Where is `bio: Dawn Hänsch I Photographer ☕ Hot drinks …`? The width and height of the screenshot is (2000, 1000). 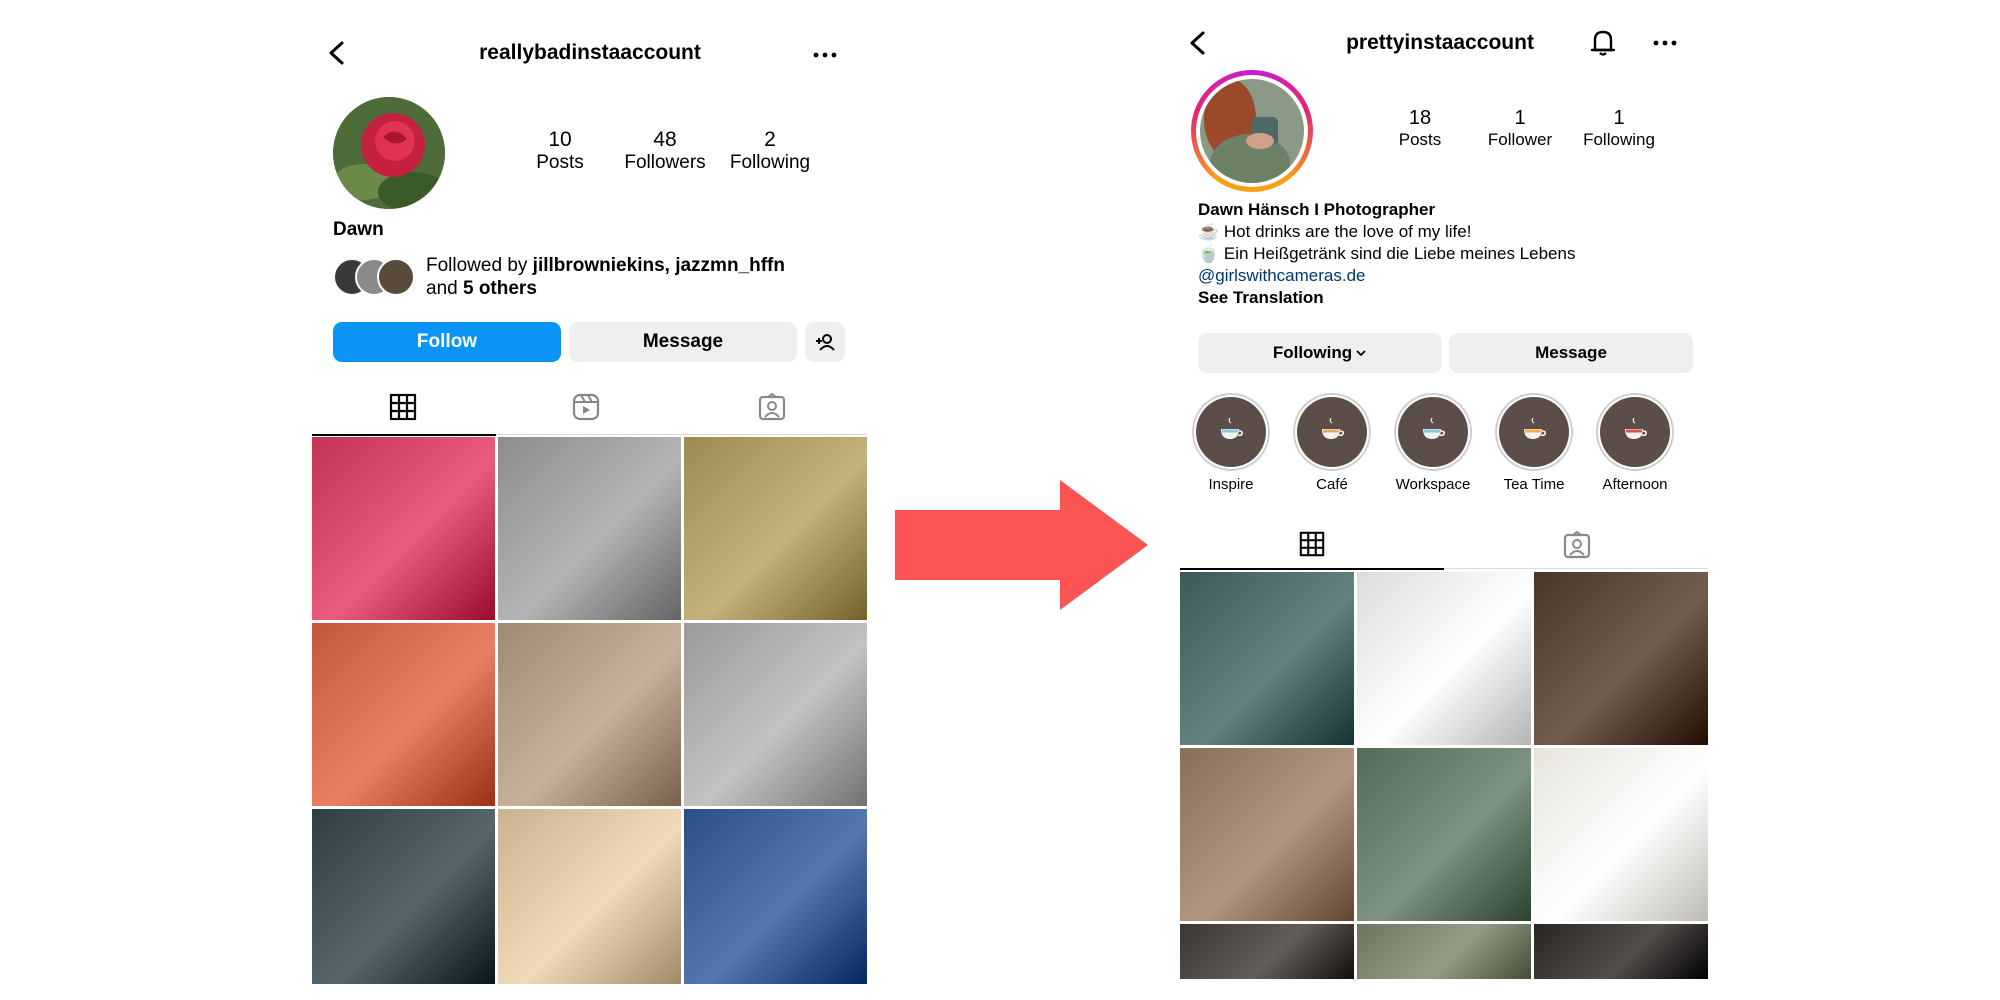
bio: Dawn Hänsch I Photographer ☕ Hot drinks … is located at coordinates (1386, 254).